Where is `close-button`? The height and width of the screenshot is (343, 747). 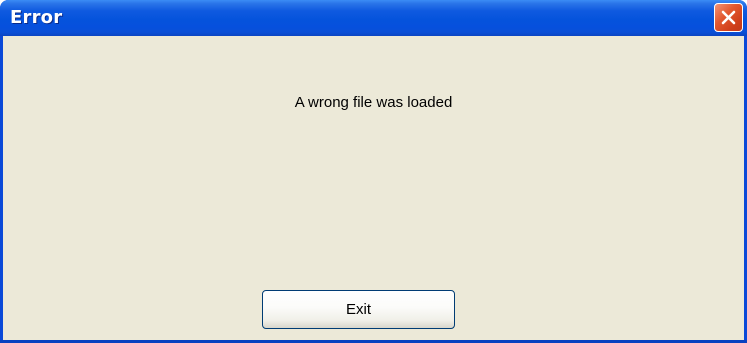 close-button is located at coordinates (728, 17).